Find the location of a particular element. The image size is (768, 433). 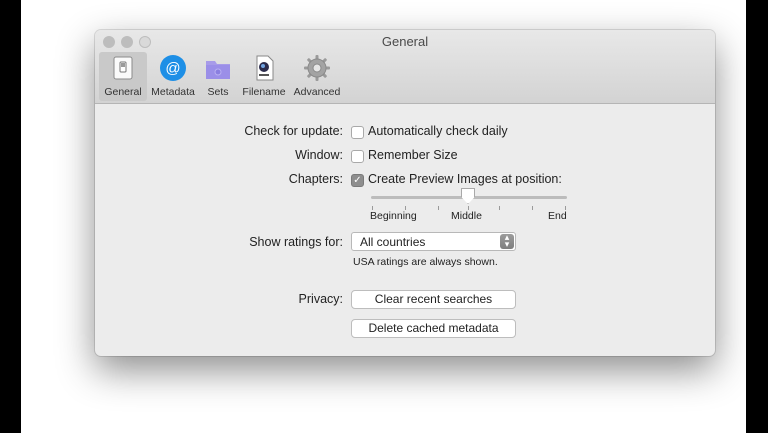

gear-icon is located at coordinates (317, 68).